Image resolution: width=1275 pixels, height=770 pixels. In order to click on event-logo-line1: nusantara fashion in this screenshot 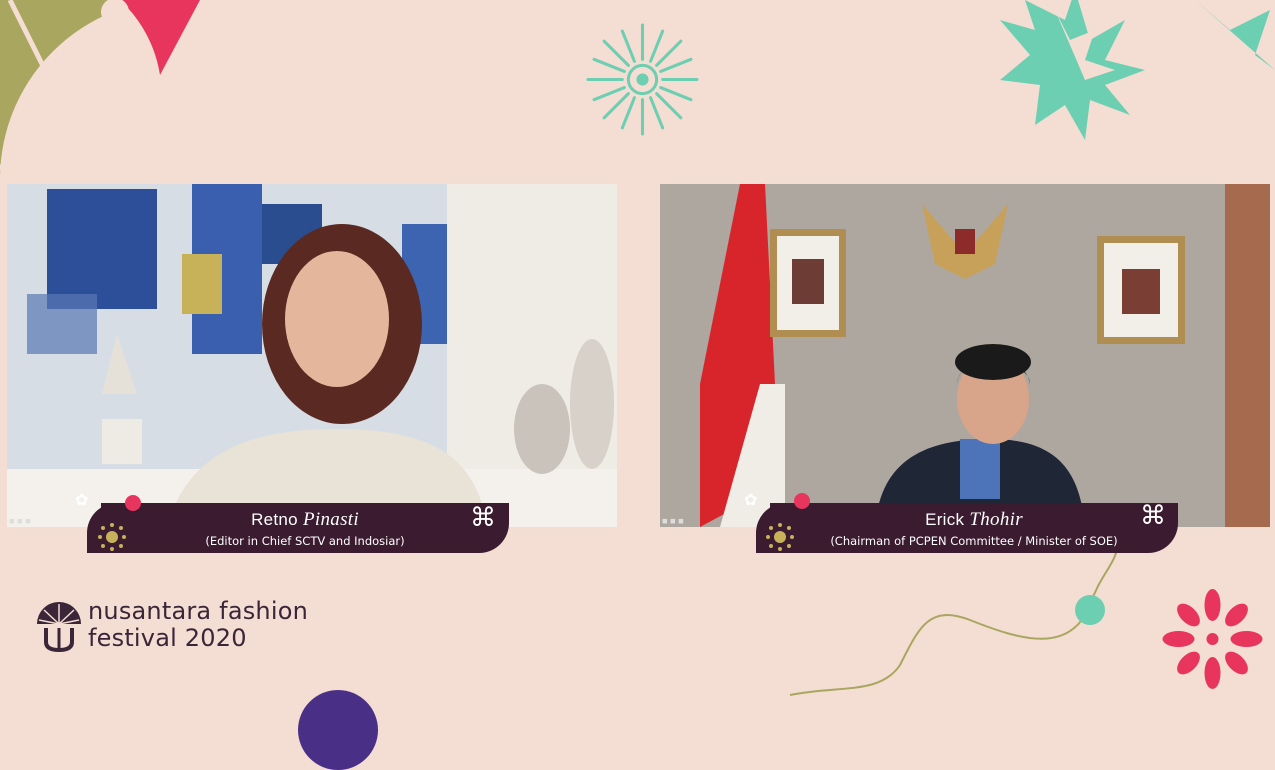, I will do `click(198, 611)`.